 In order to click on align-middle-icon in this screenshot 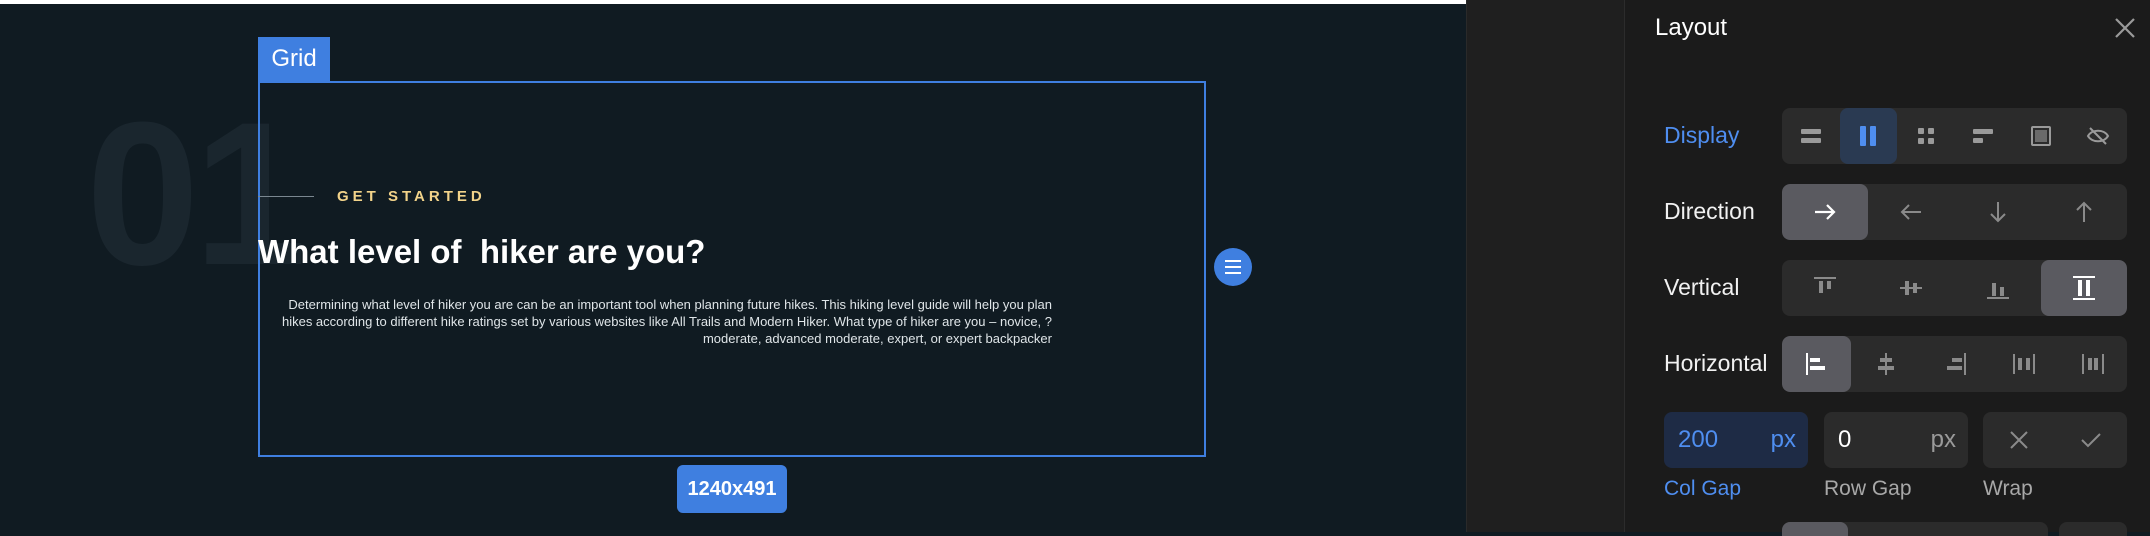, I will do `click(1911, 288)`.